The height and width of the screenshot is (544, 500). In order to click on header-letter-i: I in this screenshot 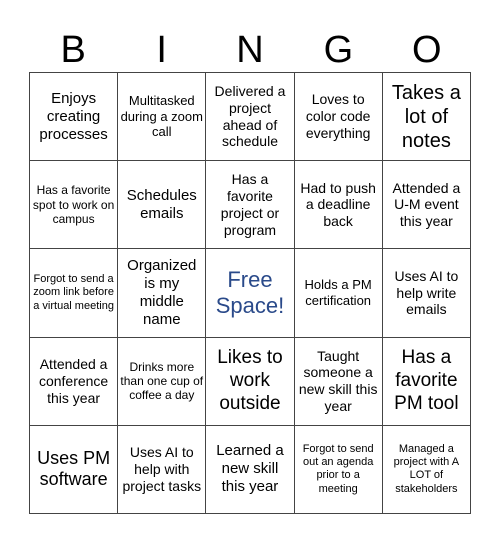, I will do `click(161, 50)`.